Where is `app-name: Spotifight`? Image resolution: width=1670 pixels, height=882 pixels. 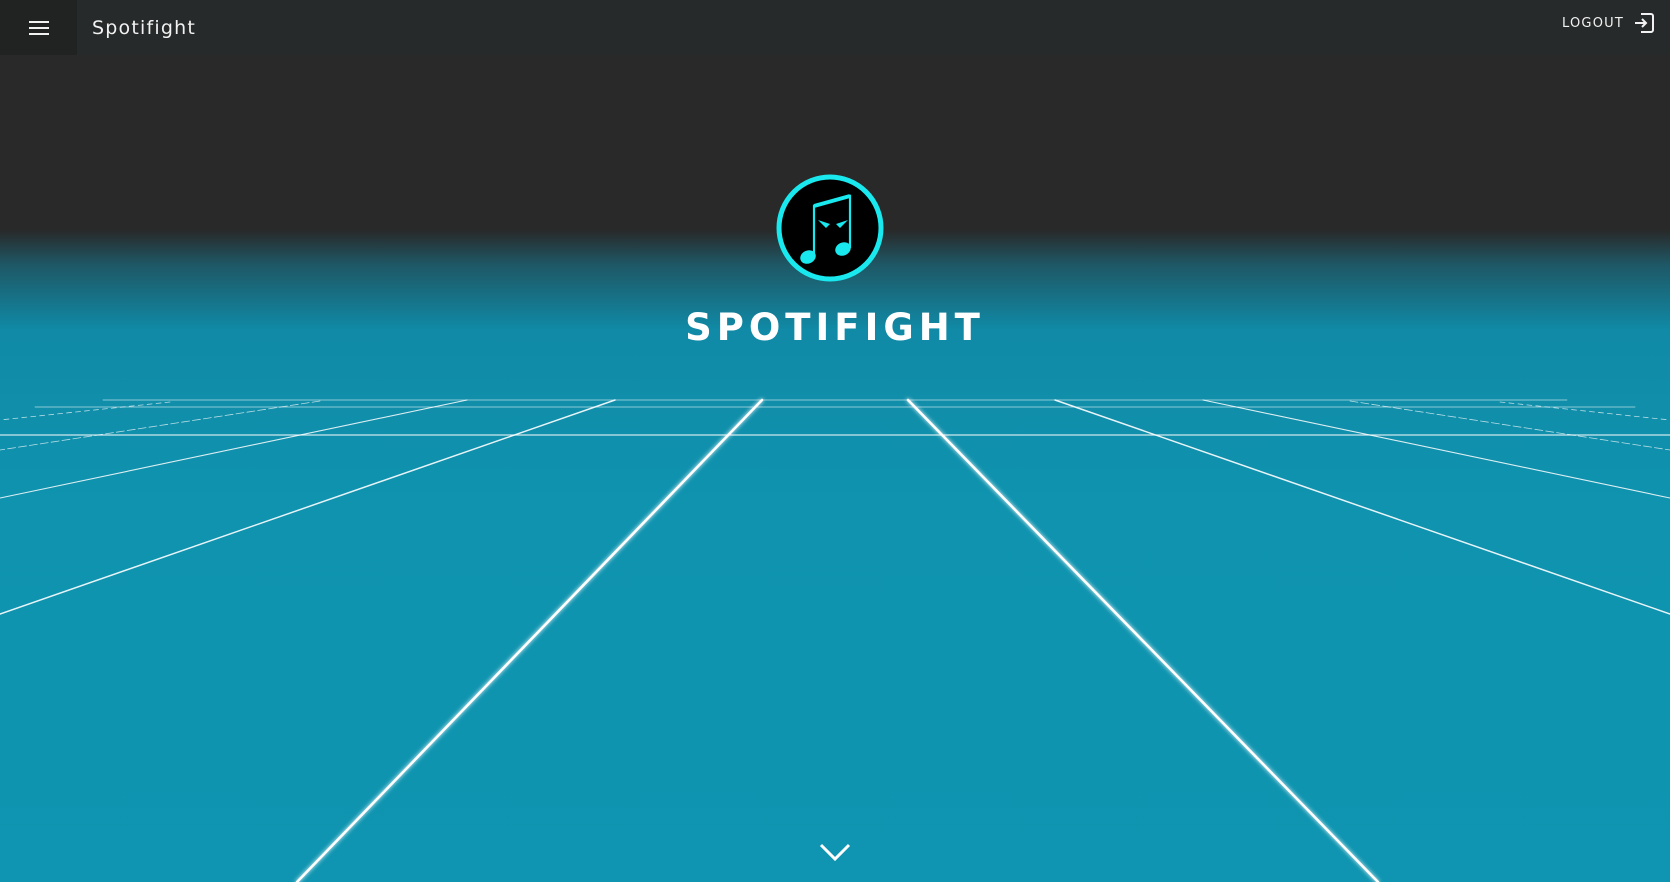 app-name: Spotifight is located at coordinates (144, 27).